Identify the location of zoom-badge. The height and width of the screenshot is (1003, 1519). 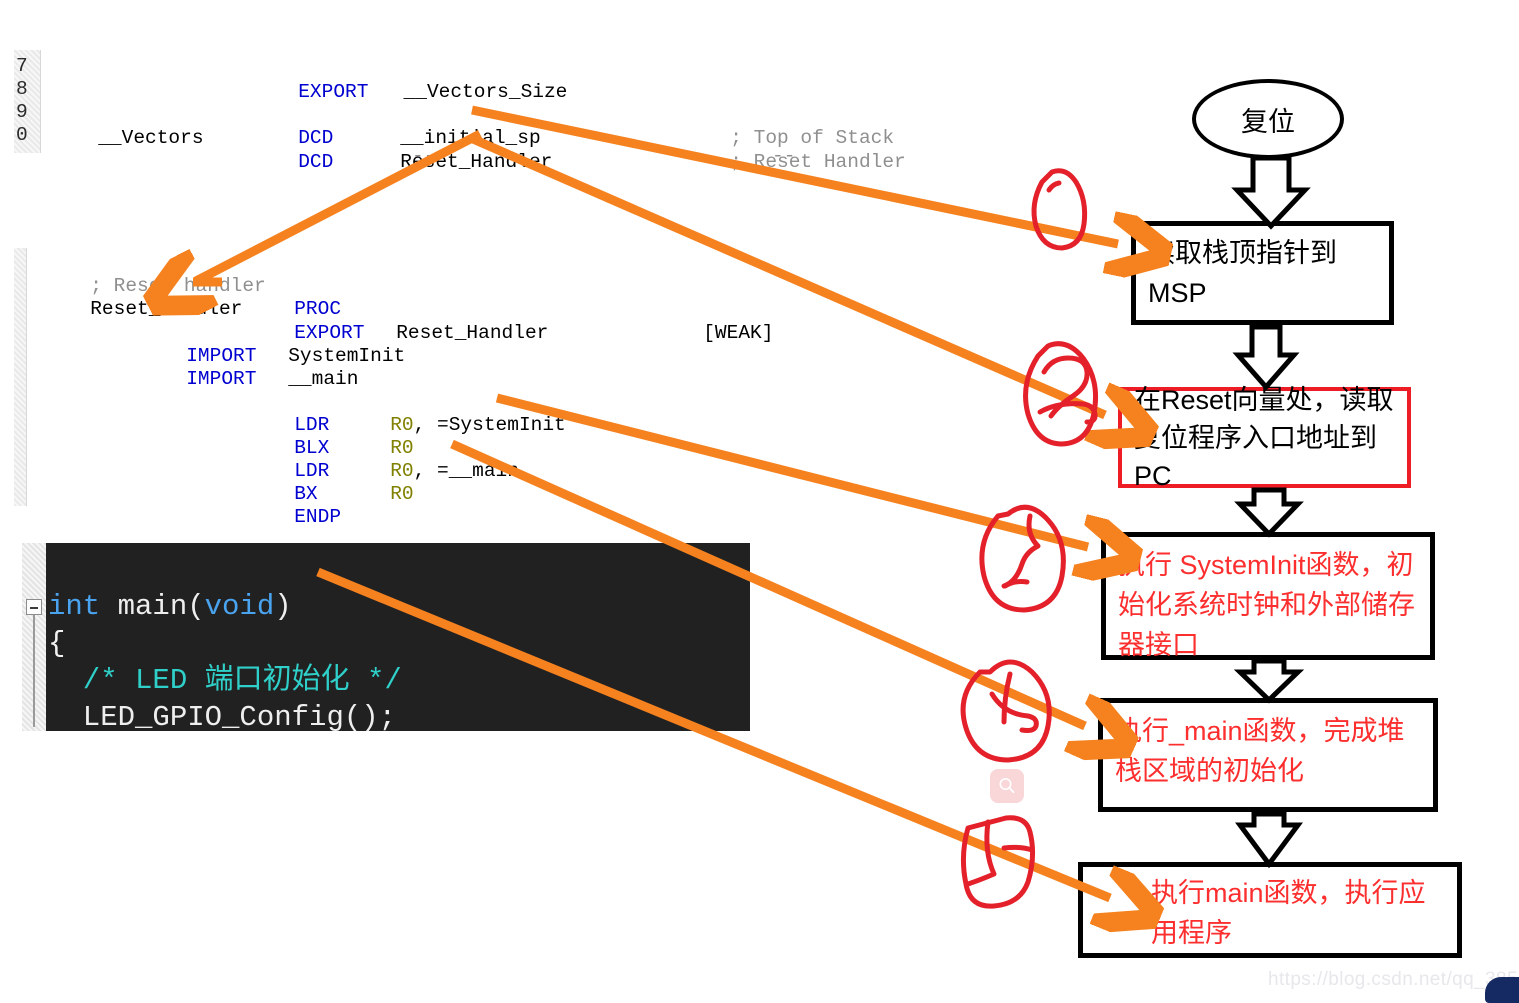
(1007, 786).